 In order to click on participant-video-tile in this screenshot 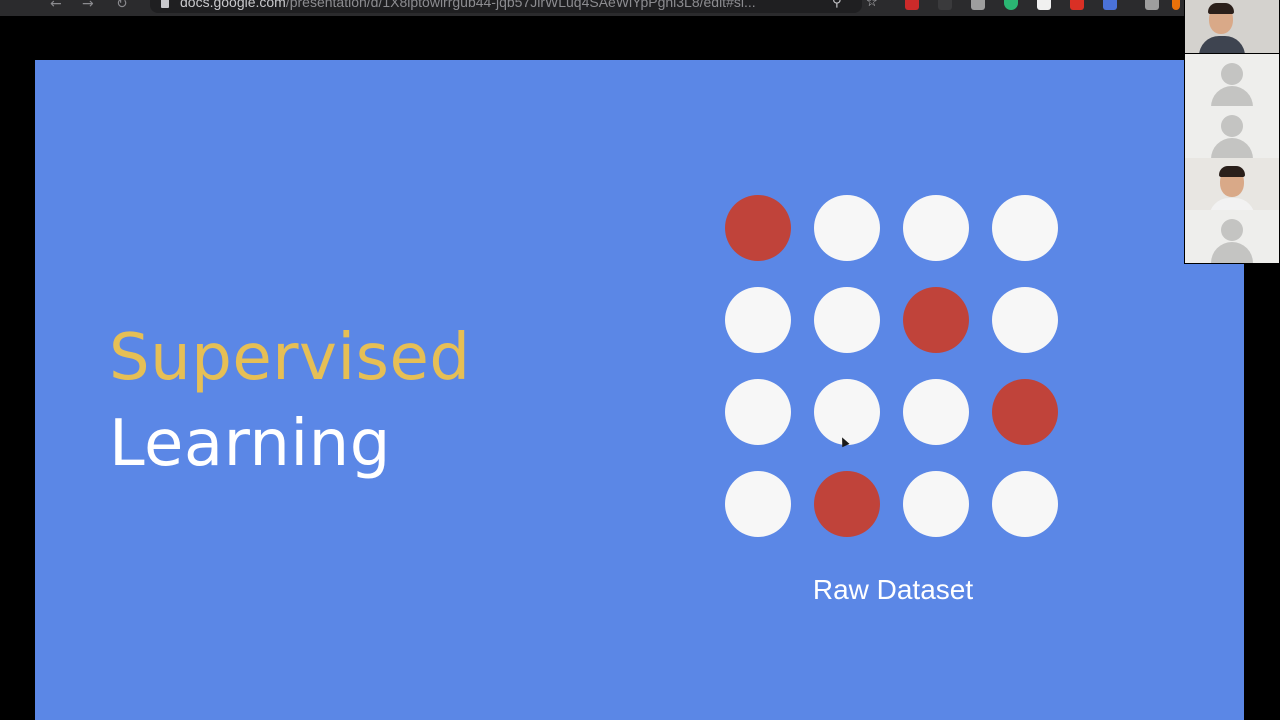, I will do `click(1232, 184)`.